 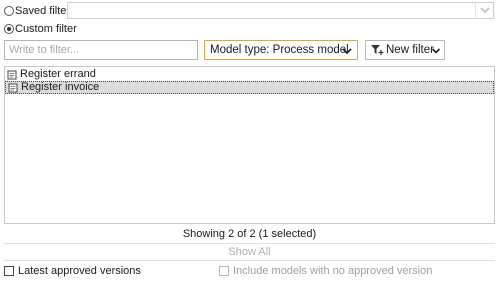 I want to click on include-no-approved-label: Include models with no approved version, so click(x=333, y=271).